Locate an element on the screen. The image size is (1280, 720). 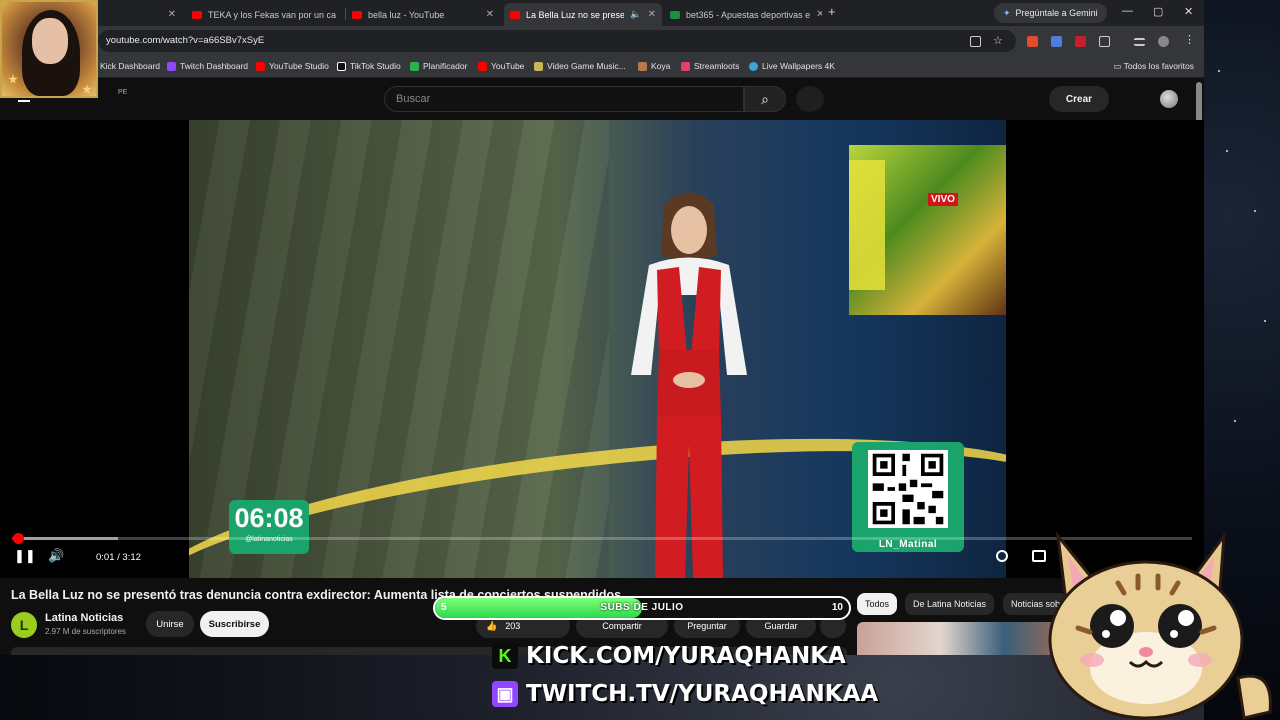
bookmark-kick-dashboard: Kick Dashboard is located at coordinates (130, 66).